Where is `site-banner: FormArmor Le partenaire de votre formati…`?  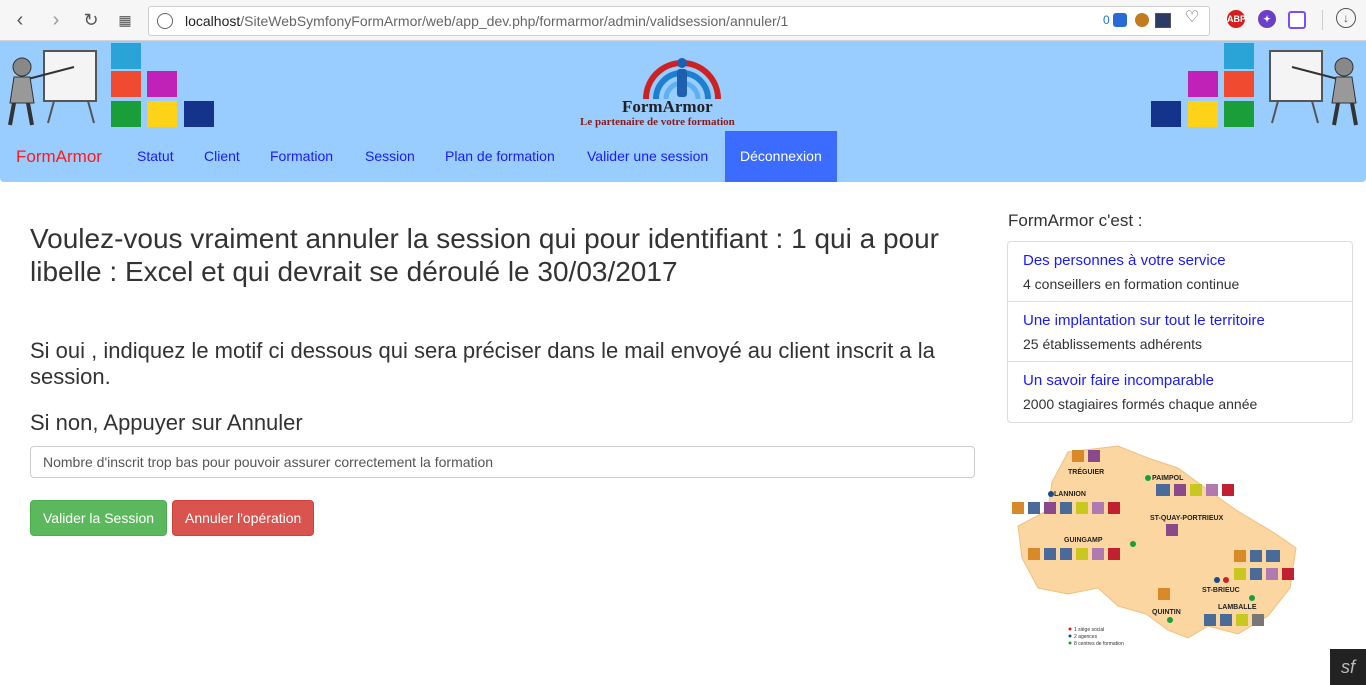
site-banner: FormArmor Le partenaire de votre formati… is located at coordinates (683, 86).